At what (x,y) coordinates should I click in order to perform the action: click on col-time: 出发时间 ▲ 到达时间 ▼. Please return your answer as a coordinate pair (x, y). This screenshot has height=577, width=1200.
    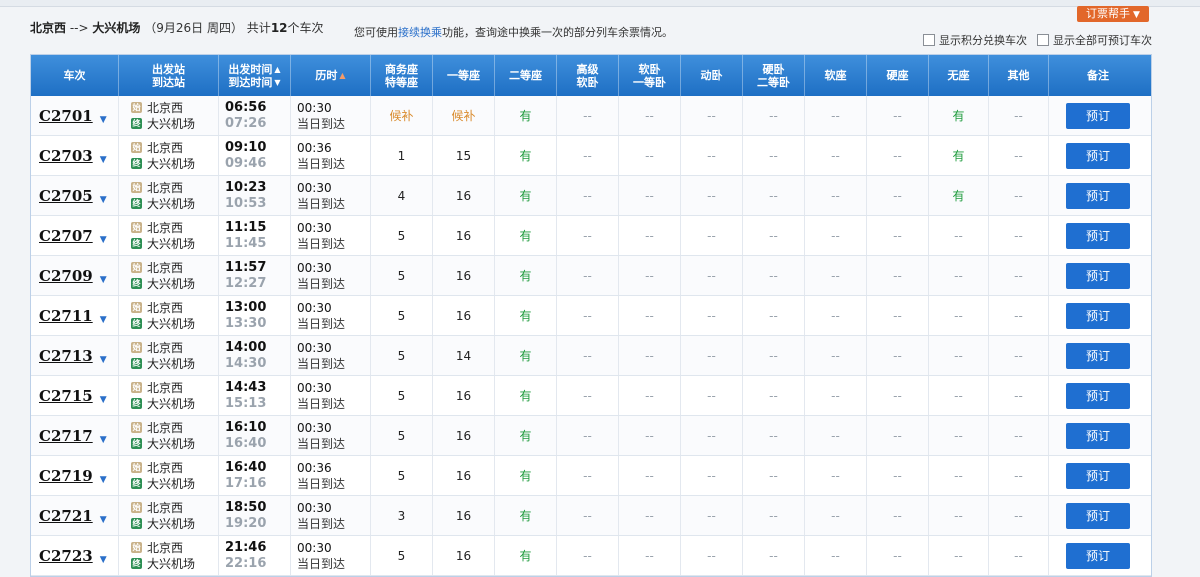
    Looking at the image, I should click on (255, 75).